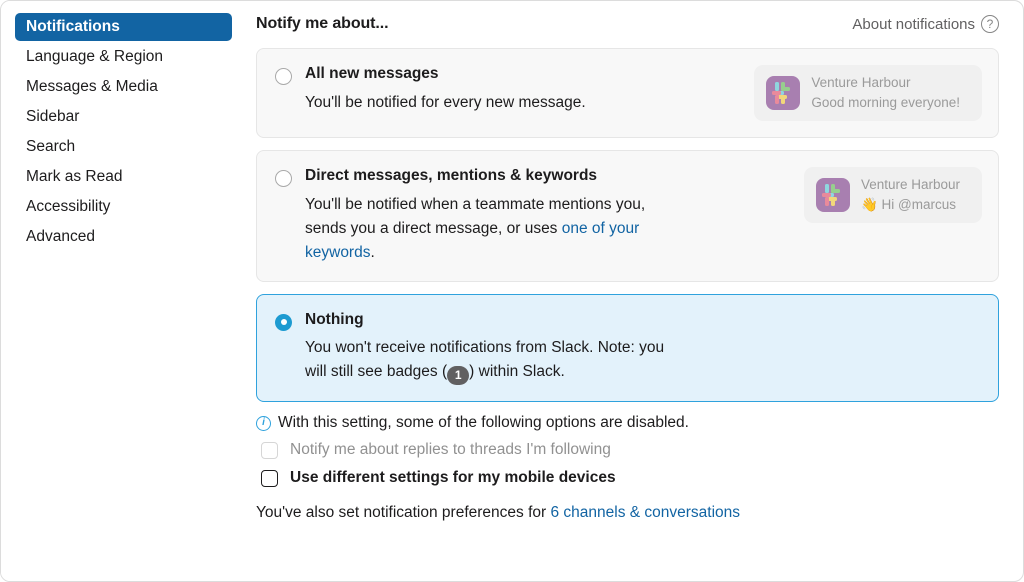 This screenshot has height=582, width=1024. I want to click on preview-message: Good morning everyone!, so click(885, 102).